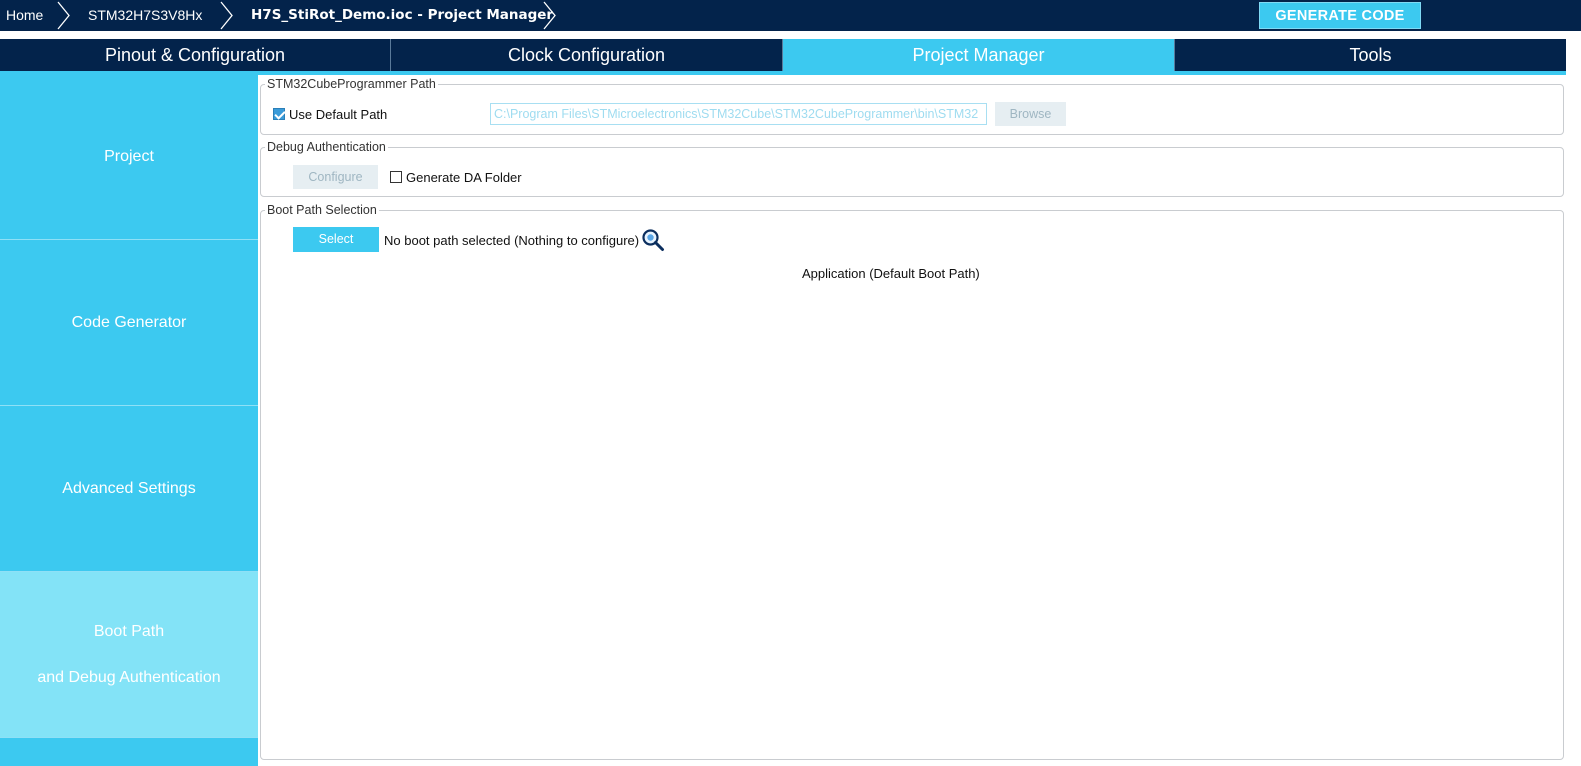 This screenshot has height=766, width=1581. What do you see at coordinates (335, 177) in the screenshot?
I see `configure-button: Configure` at bounding box center [335, 177].